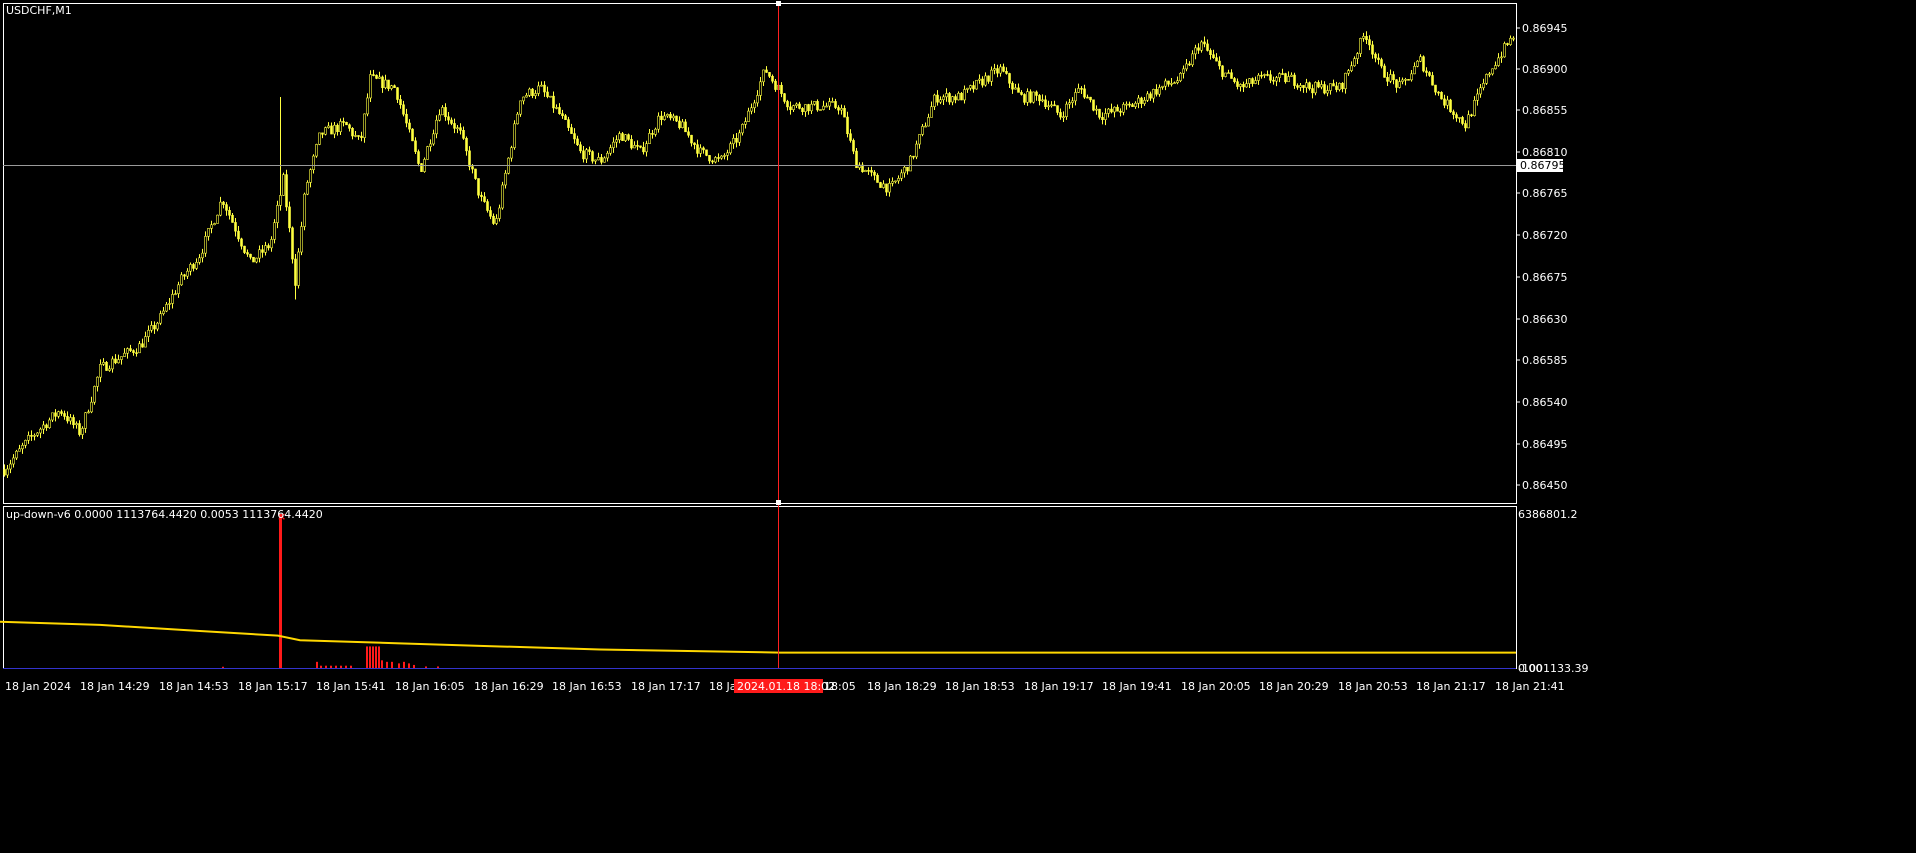 The width and height of the screenshot is (1916, 853). I want to click on price-tick: 0.86900, so click(1542, 69).